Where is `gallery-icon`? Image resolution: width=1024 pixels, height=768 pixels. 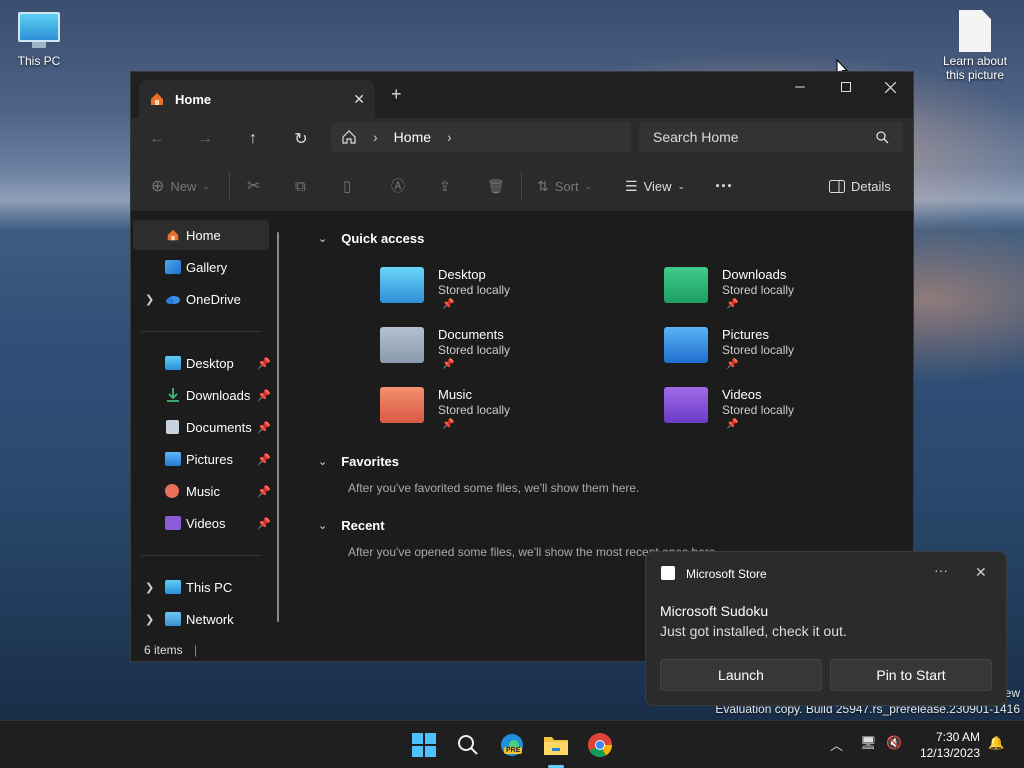 gallery-icon is located at coordinates (173, 267).